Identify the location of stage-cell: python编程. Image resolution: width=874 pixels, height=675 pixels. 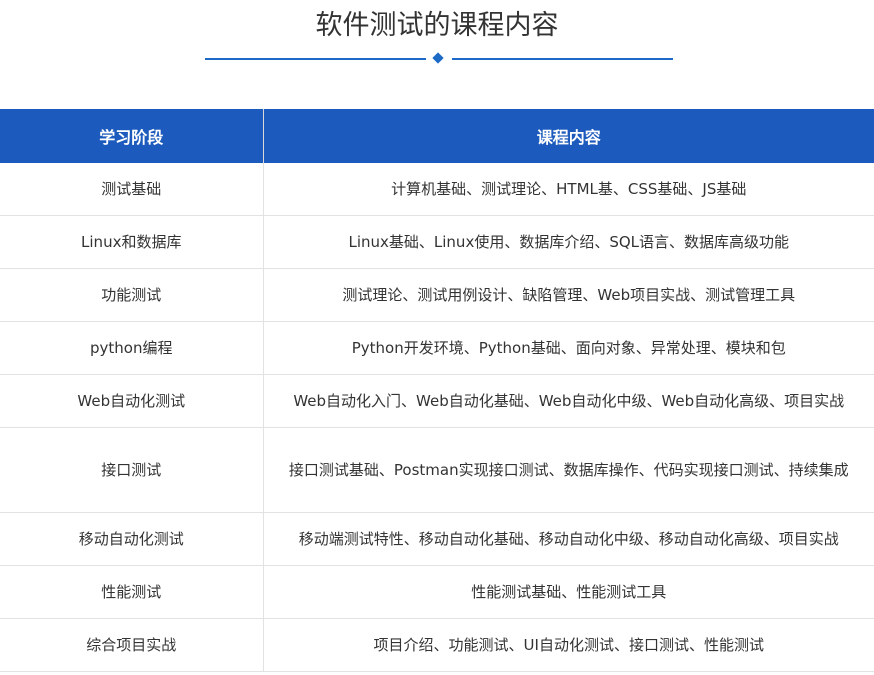
(132, 348).